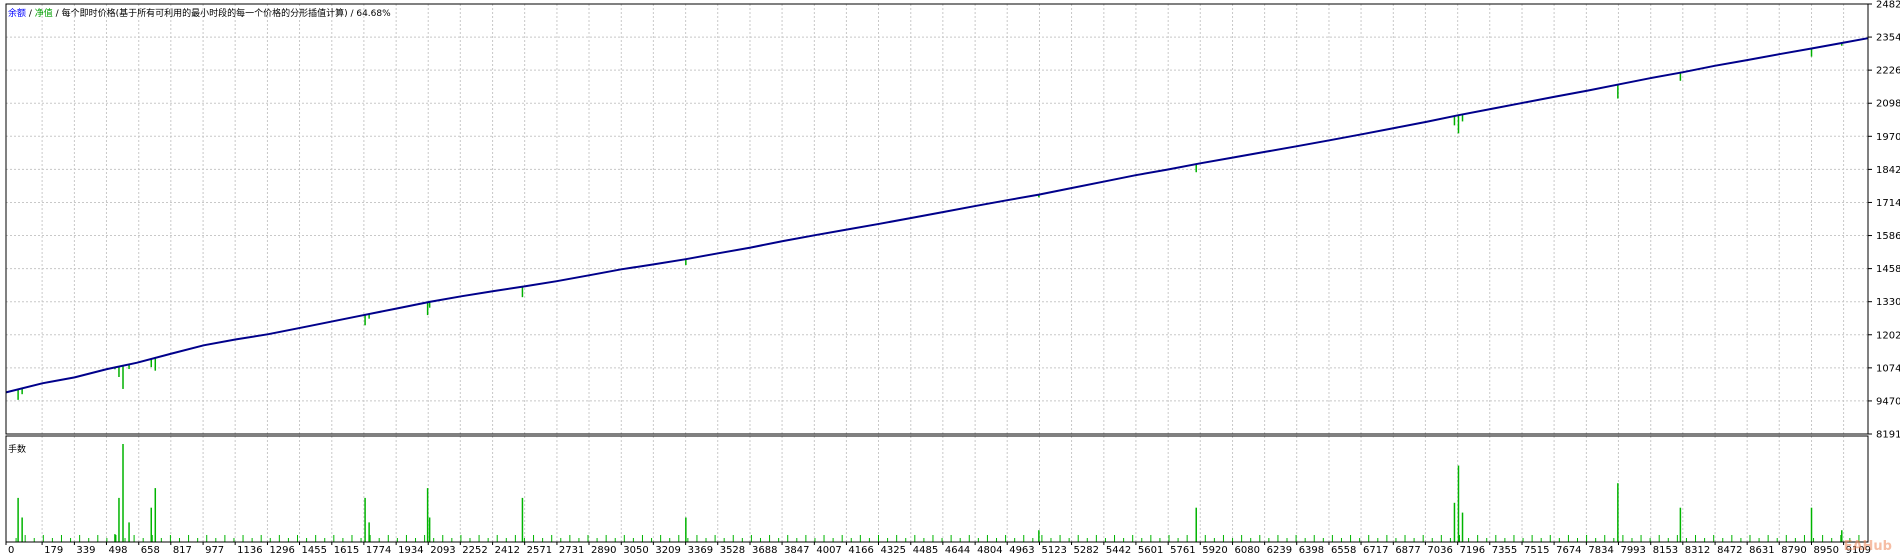 This screenshot has height=556, width=1900. Describe the element at coordinates (667, 550) in the screenshot. I see `x-axis-tick-label: 3209` at that location.